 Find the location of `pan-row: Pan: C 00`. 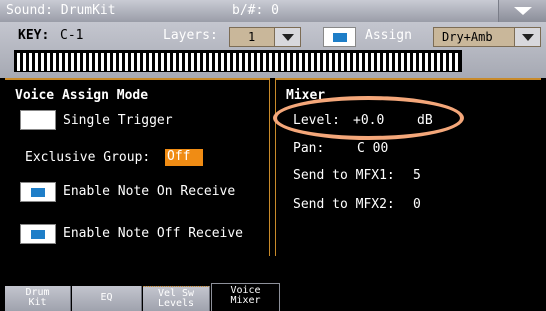

pan-row: Pan: C 00 is located at coordinates (340, 148).